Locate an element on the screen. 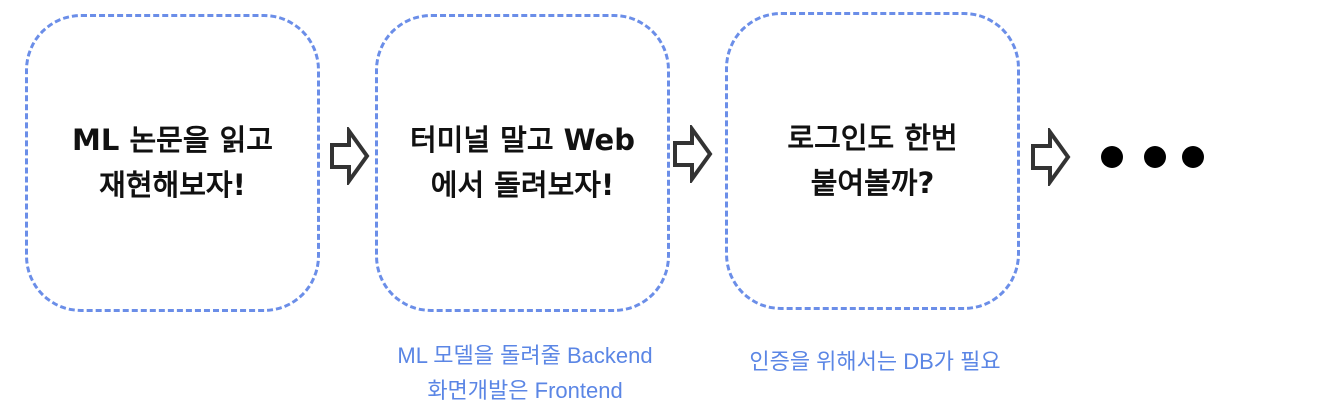  step-box-3-label: 로그인도 한번 붙여볼까? is located at coordinates (872, 160).